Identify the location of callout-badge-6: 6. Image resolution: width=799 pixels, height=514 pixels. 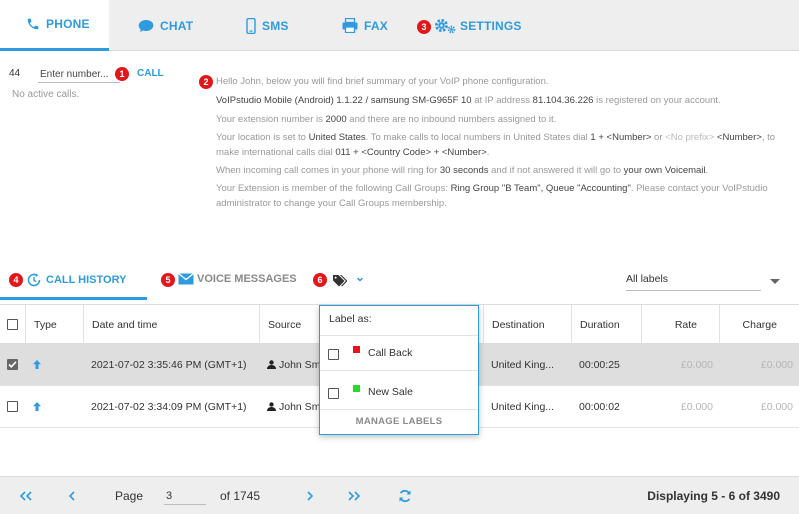
(320, 280).